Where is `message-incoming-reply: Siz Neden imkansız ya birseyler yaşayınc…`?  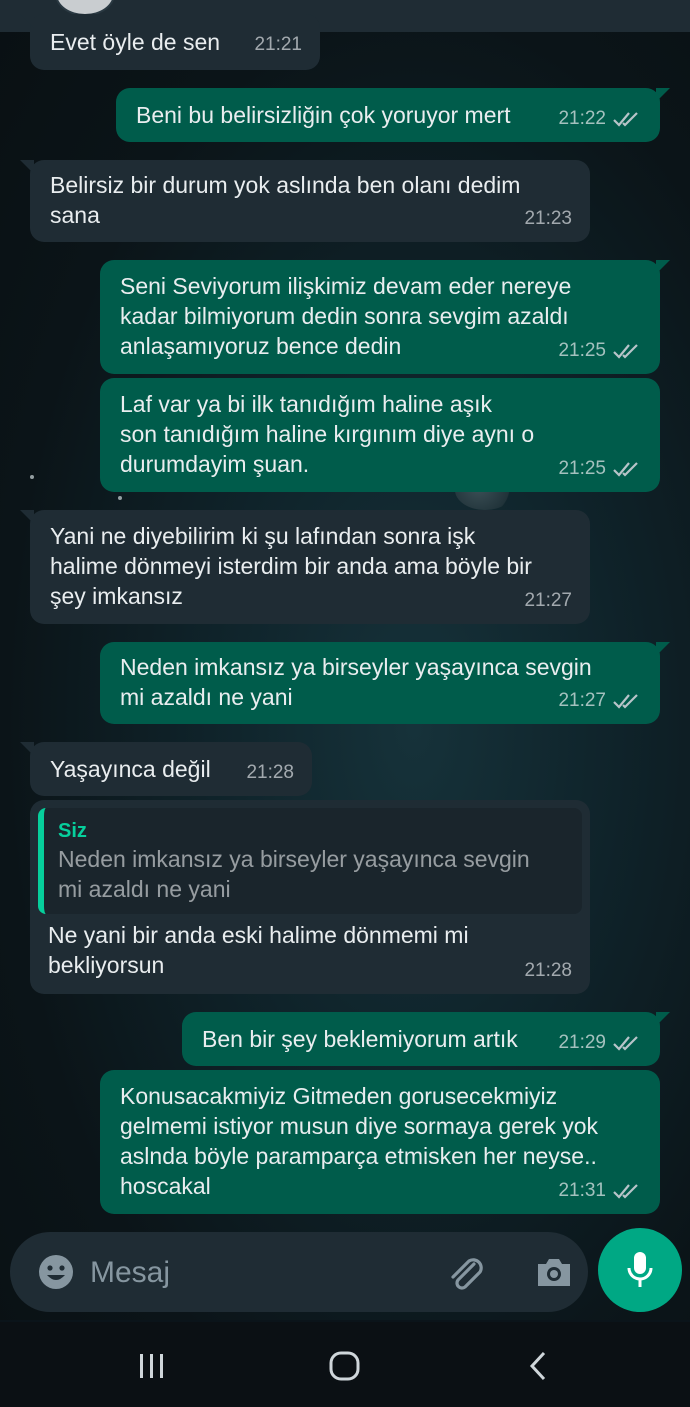 message-incoming-reply: Siz Neden imkansız ya birseyler yaşayınc… is located at coordinates (310, 897).